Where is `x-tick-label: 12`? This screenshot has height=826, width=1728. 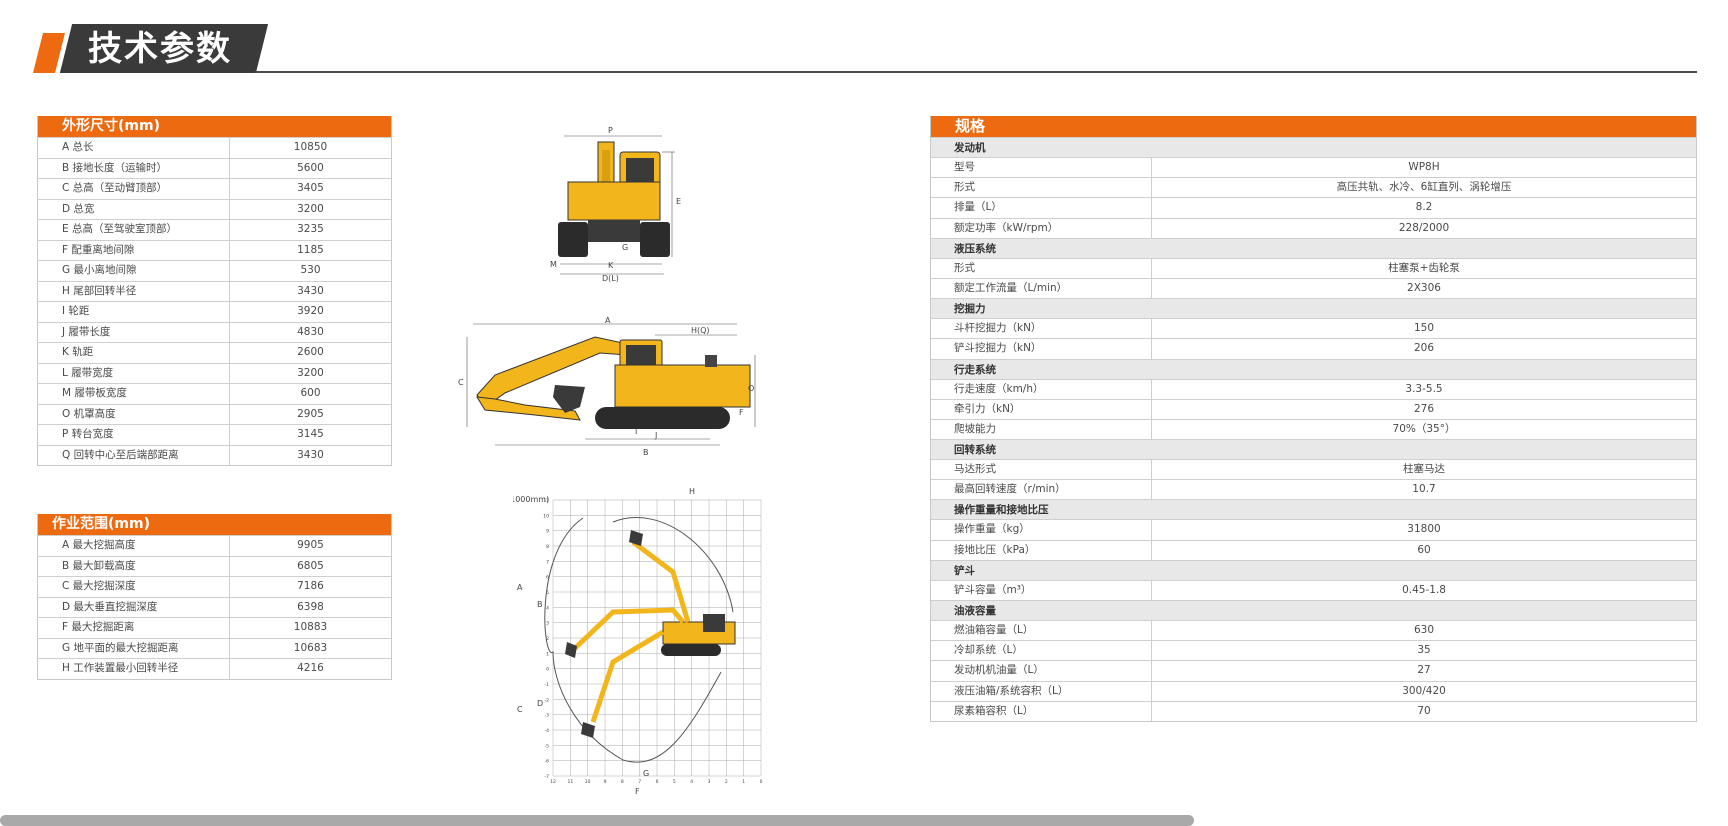 x-tick-label: 12 is located at coordinates (553, 782).